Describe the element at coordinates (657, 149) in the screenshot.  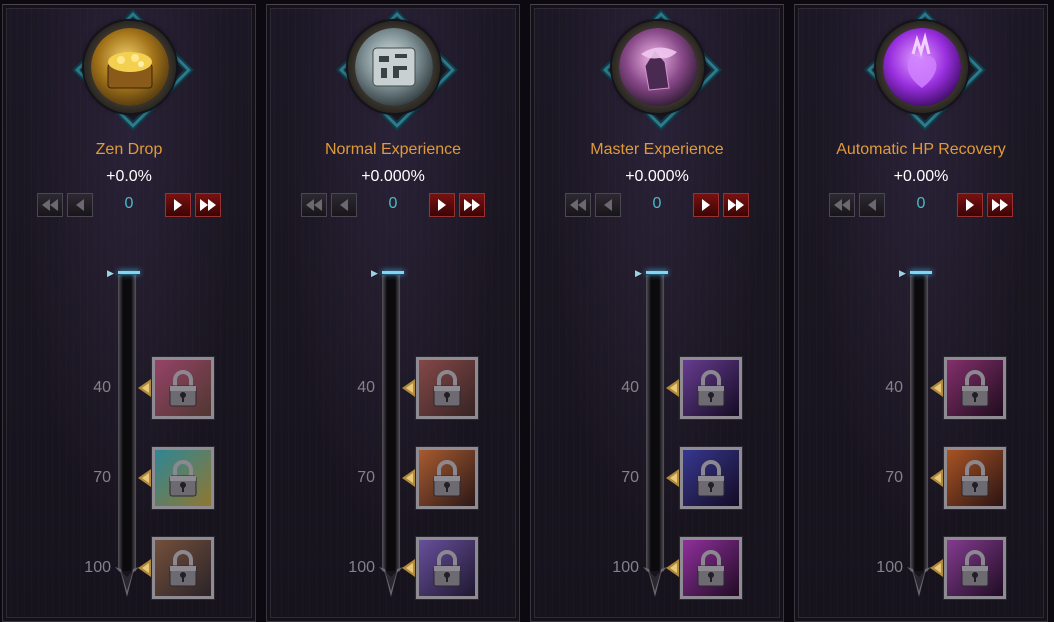
I see `bonus-title: Master Experience` at that location.